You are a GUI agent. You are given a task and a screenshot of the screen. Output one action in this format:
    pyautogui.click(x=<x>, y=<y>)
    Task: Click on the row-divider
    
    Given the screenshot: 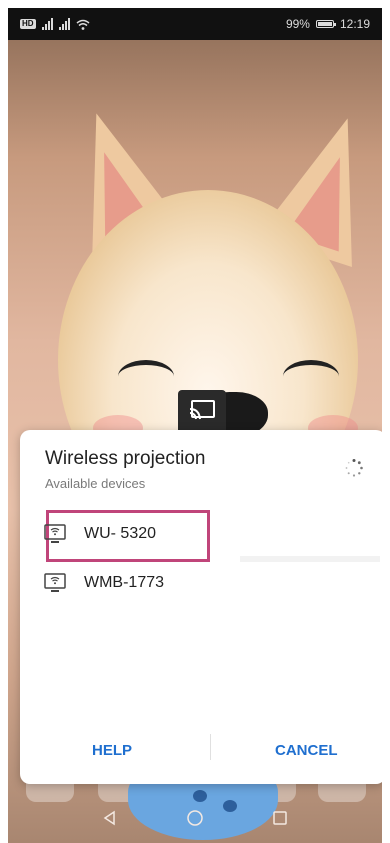 What is the action you would take?
    pyautogui.click(x=310, y=559)
    